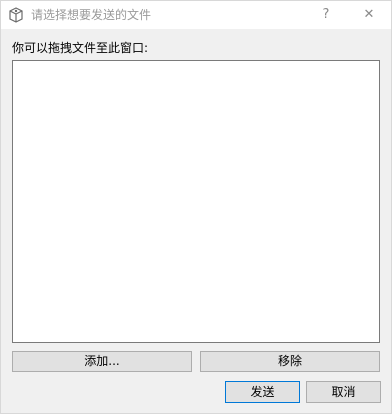 The image size is (392, 414). I want to click on cancel-button: 取消, so click(343, 392).